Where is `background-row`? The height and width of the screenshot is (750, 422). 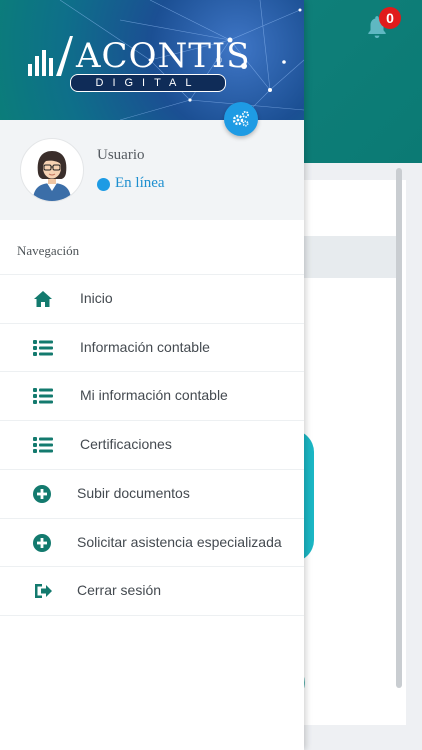
background-row is located at coordinates (344, 257).